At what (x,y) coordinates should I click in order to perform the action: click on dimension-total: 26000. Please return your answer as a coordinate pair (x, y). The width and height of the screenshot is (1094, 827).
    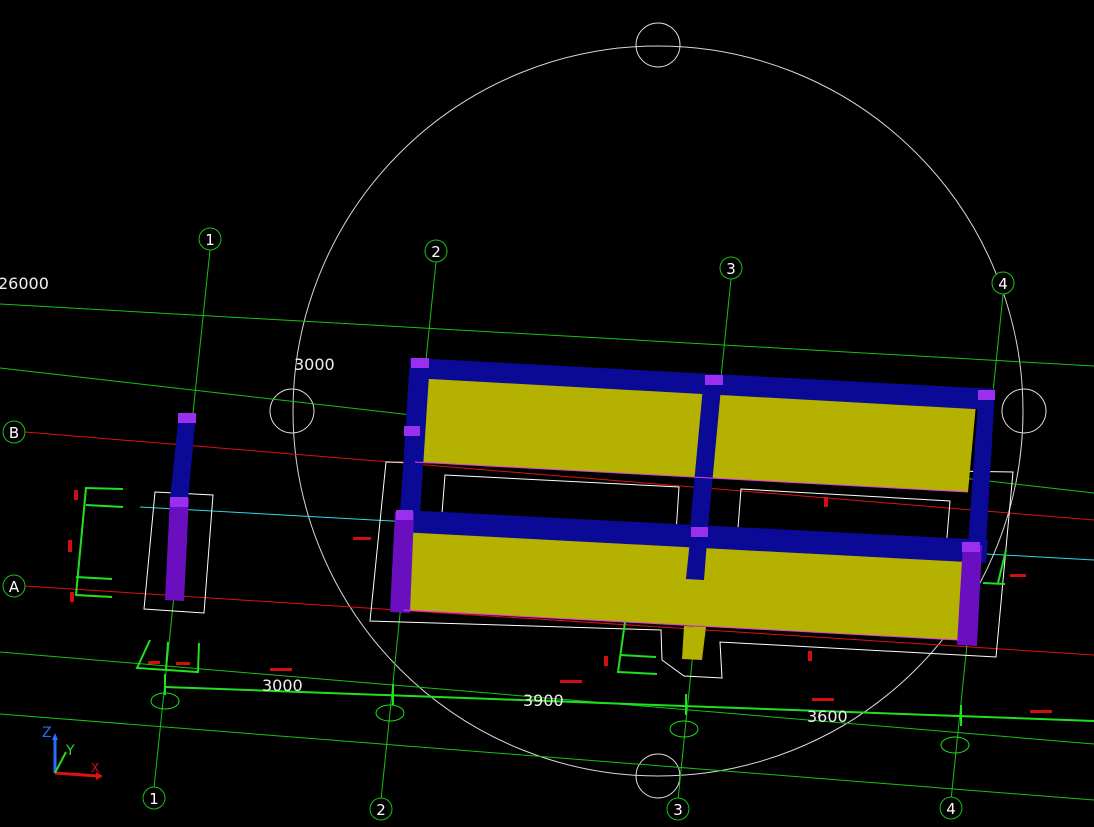
    Looking at the image, I should click on (24, 283).